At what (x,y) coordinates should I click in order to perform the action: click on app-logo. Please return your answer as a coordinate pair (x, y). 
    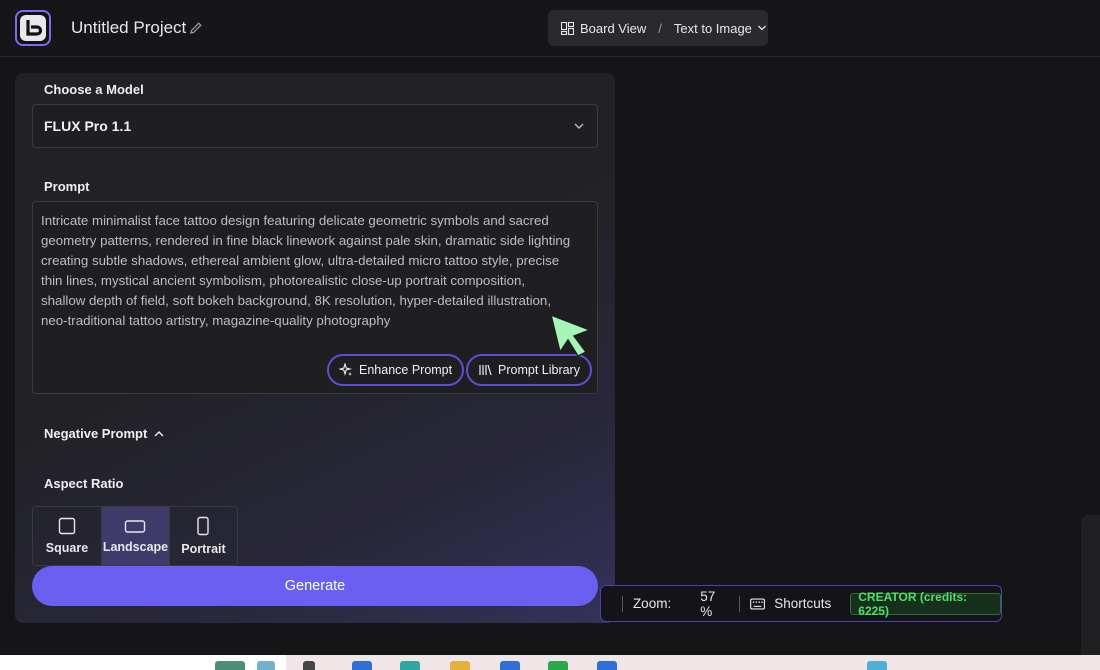
    Looking at the image, I should click on (33, 28).